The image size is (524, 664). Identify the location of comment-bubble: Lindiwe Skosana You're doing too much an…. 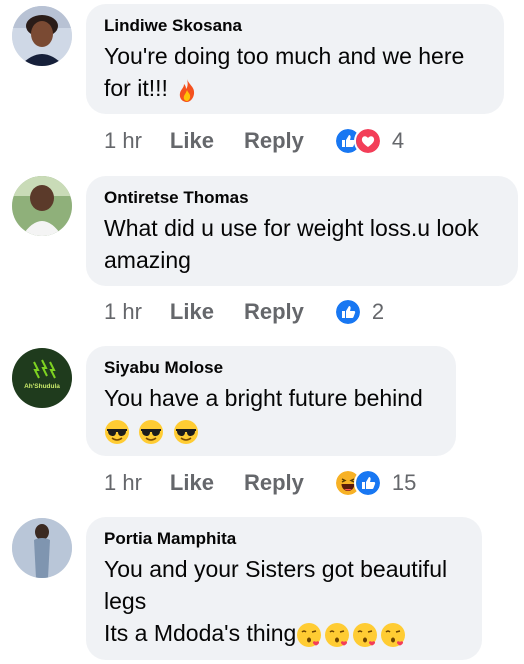
(295, 59).